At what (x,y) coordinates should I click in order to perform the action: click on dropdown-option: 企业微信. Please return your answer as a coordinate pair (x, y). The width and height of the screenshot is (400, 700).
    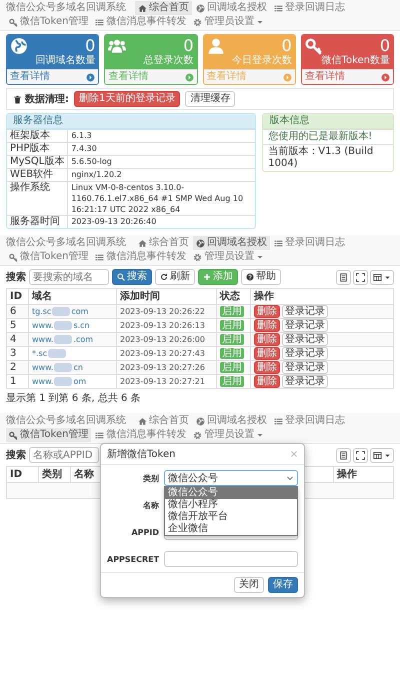
    Looking at the image, I should click on (231, 529).